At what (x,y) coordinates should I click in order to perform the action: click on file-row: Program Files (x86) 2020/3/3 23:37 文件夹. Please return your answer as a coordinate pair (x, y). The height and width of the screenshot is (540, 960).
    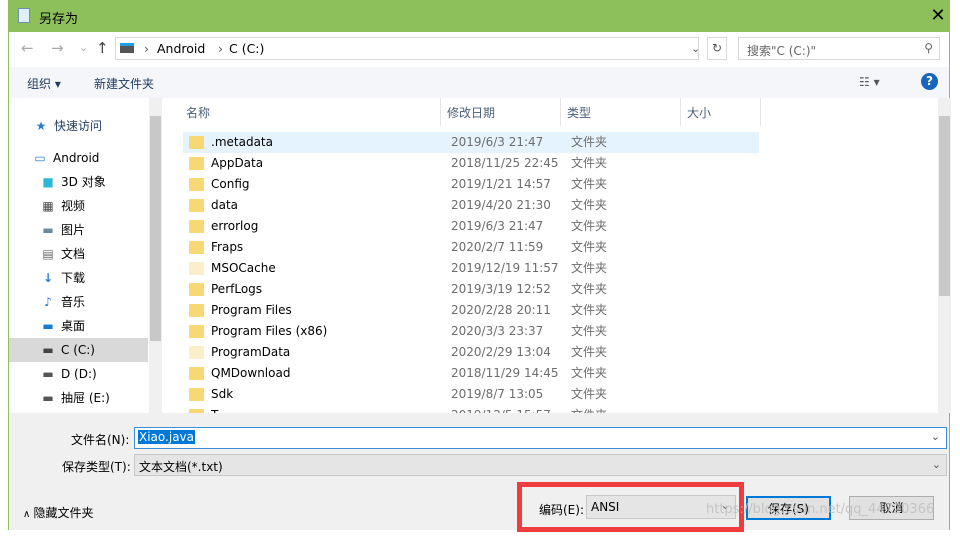
    Looking at the image, I should click on (471, 331).